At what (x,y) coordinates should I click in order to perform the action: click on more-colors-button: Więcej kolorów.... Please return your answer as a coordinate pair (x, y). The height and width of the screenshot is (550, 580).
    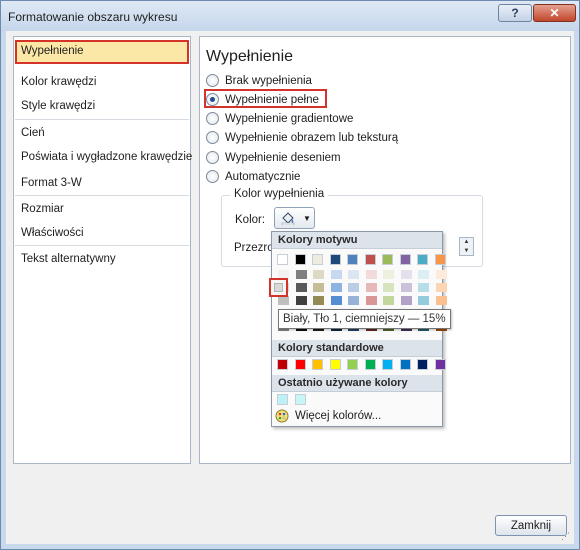
    Looking at the image, I should click on (328, 416).